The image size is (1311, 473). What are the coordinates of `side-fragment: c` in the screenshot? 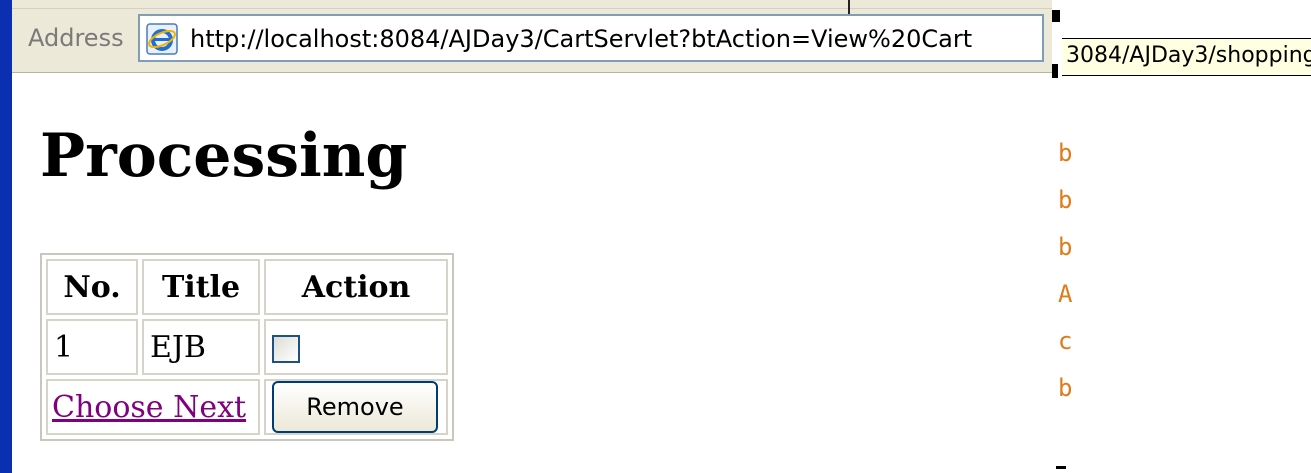 It's located at (1065, 341).